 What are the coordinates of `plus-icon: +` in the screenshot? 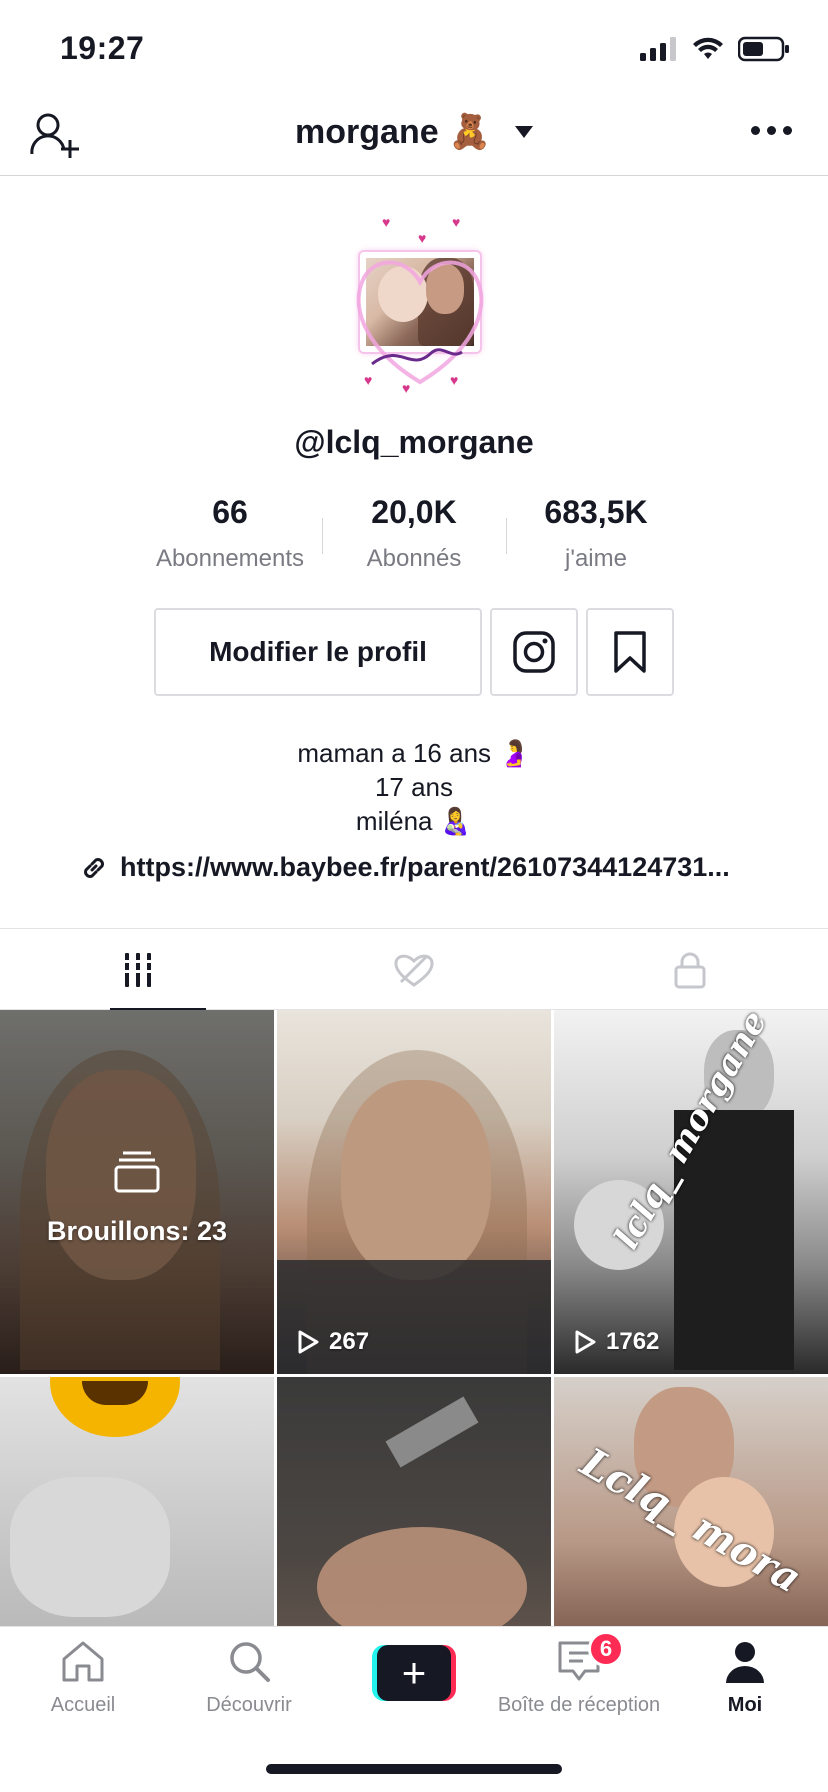 It's located at (414, 1673).